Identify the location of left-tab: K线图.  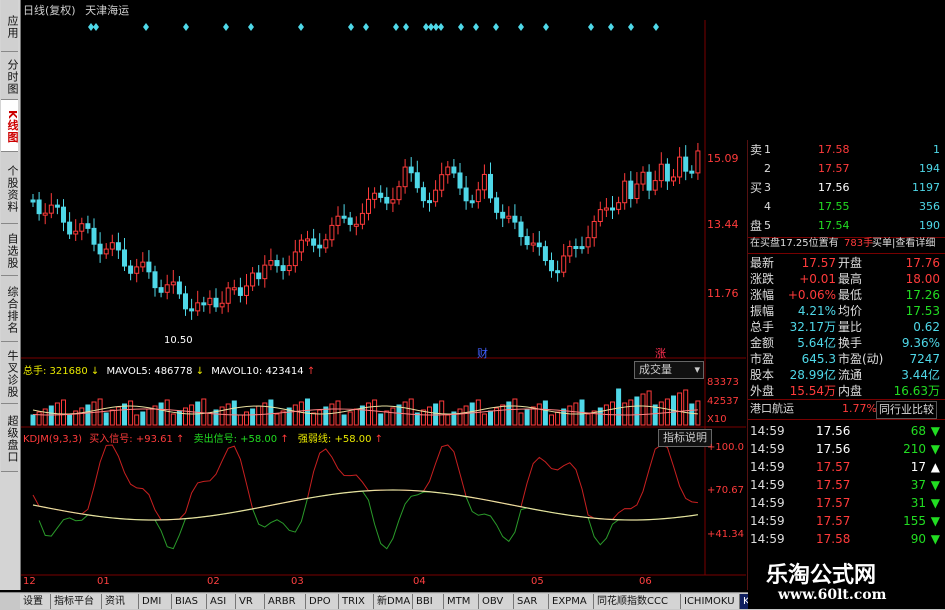
(9, 126).